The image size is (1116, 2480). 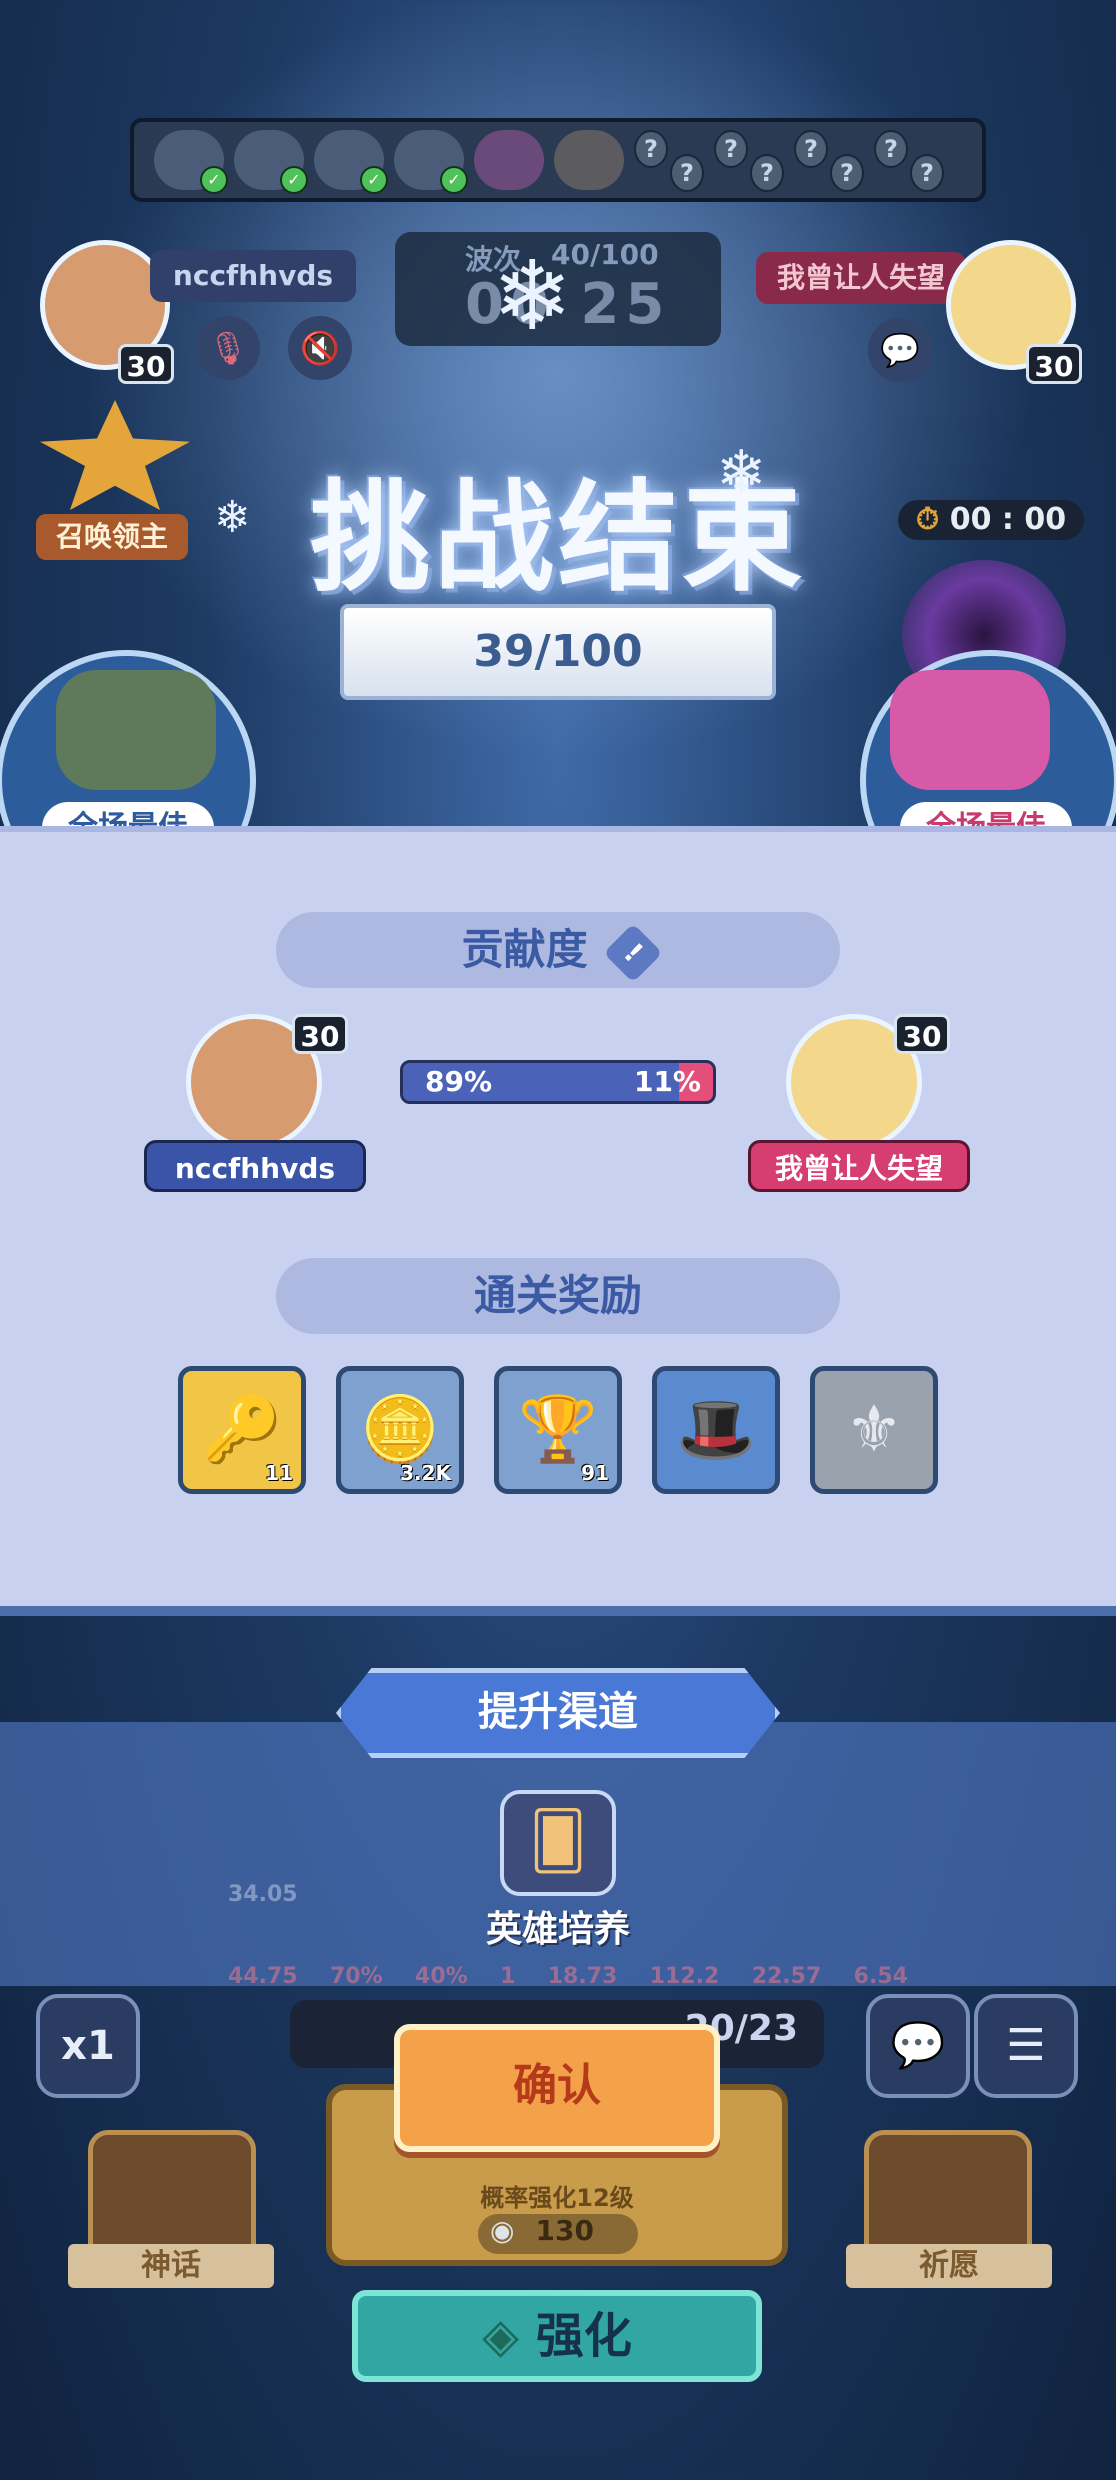 What do you see at coordinates (859, 1166) in the screenshot?
I see `contrib-p2-name: 我曾让人失望` at bounding box center [859, 1166].